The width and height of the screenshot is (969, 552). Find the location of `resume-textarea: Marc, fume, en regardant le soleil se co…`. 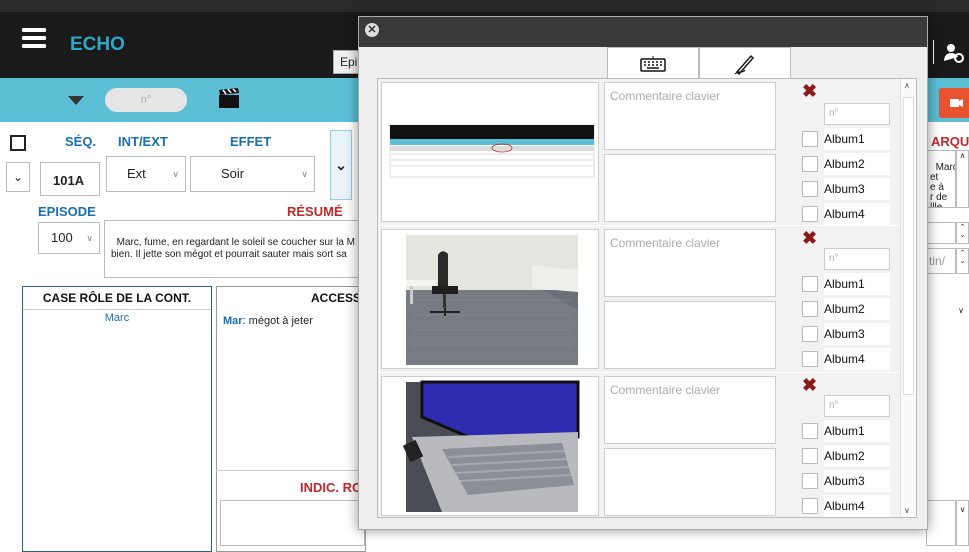

resume-textarea: Marc, fume, en regardant le soleil se co… is located at coordinates (234, 249).